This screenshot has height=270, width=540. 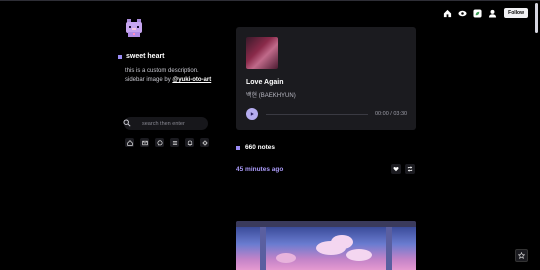 I want to click on search-bar, so click(x=165, y=123).